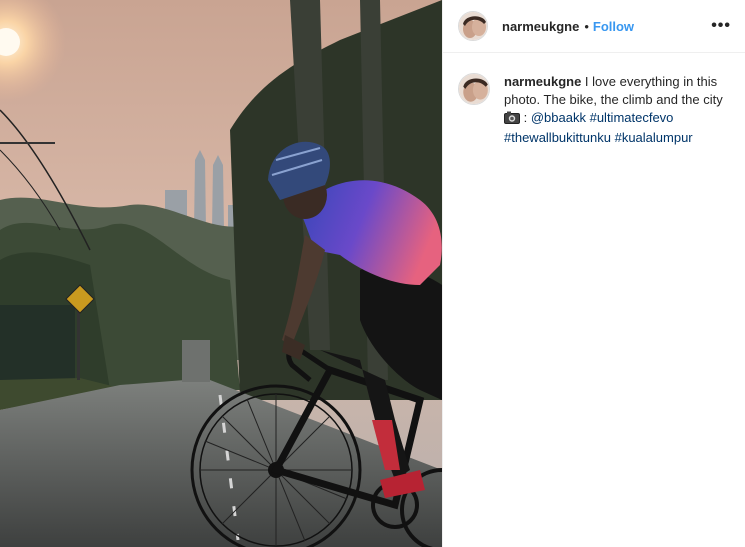 The image size is (745, 547). I want to click on mention-link: @bbaakk, so click(558, 117).